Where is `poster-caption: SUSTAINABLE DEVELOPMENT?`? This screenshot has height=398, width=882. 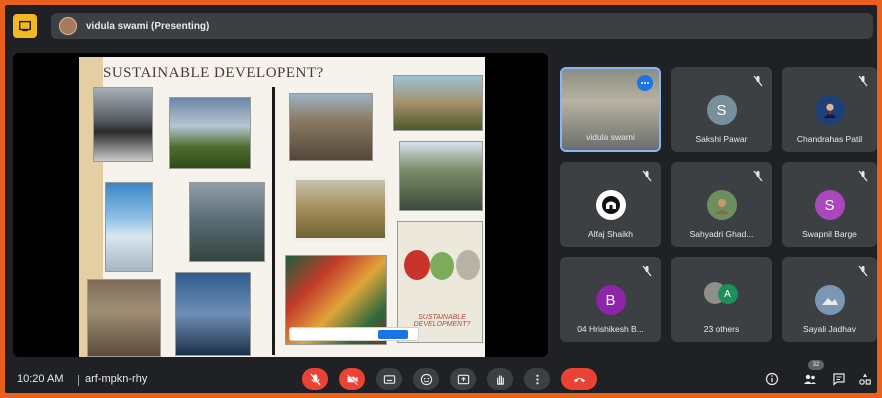
poster-caption: SUSTAINABLE DEVELOPMENT? is located at coordinates (442, 321).